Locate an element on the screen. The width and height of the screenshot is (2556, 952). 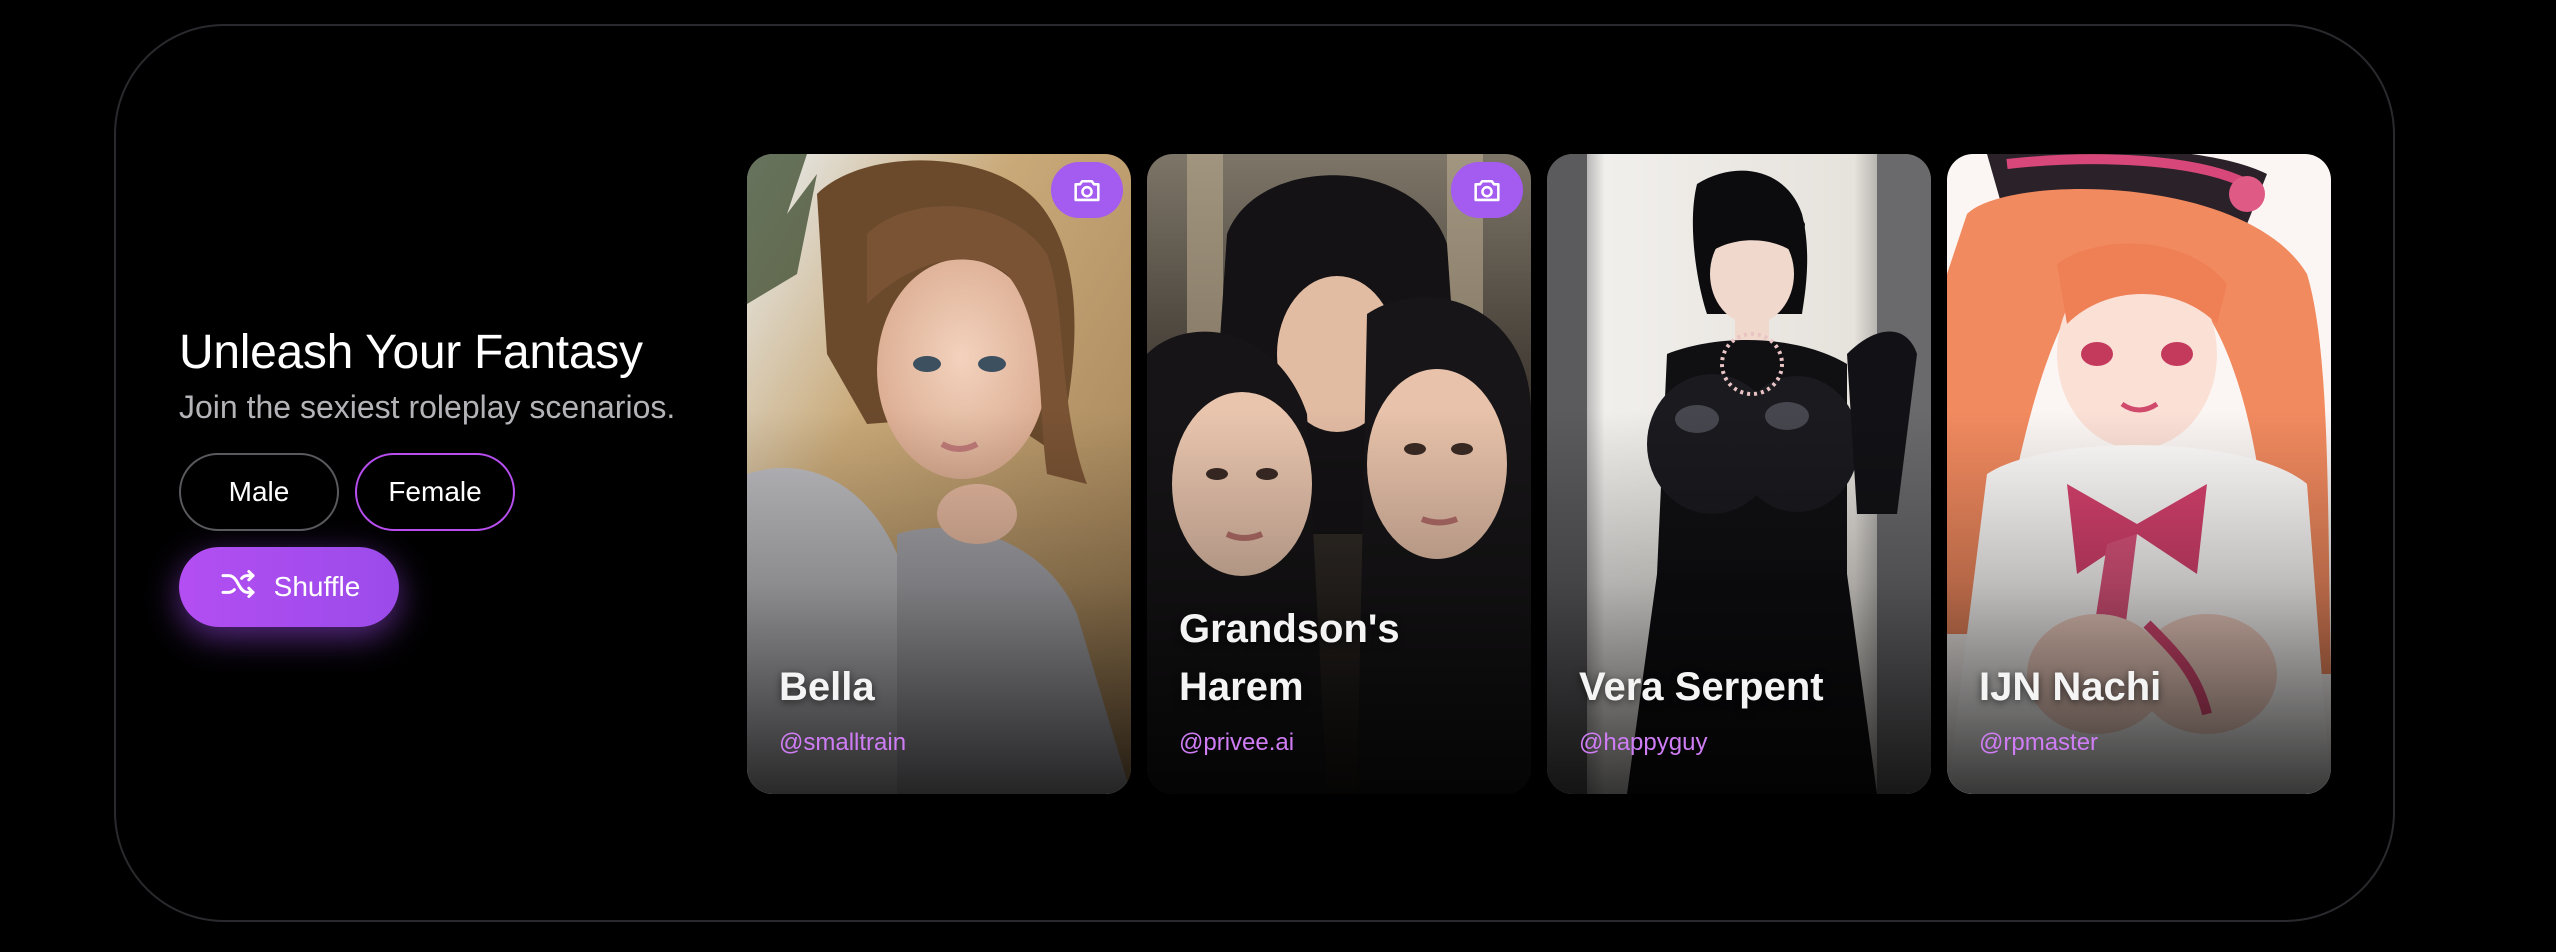
hero-subtitle: Join the sexiest roleplay scenarios. is located at coordinates (427, 407).